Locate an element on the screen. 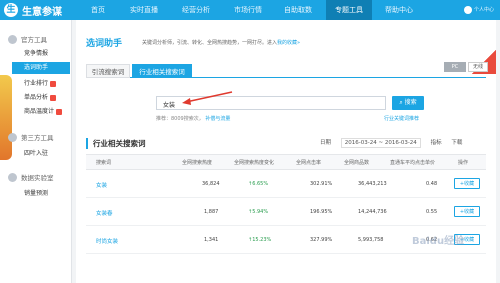 The image size is (500, 283). sidebar-group-lab: 数据实验室 is located at coordinates (31, 177).